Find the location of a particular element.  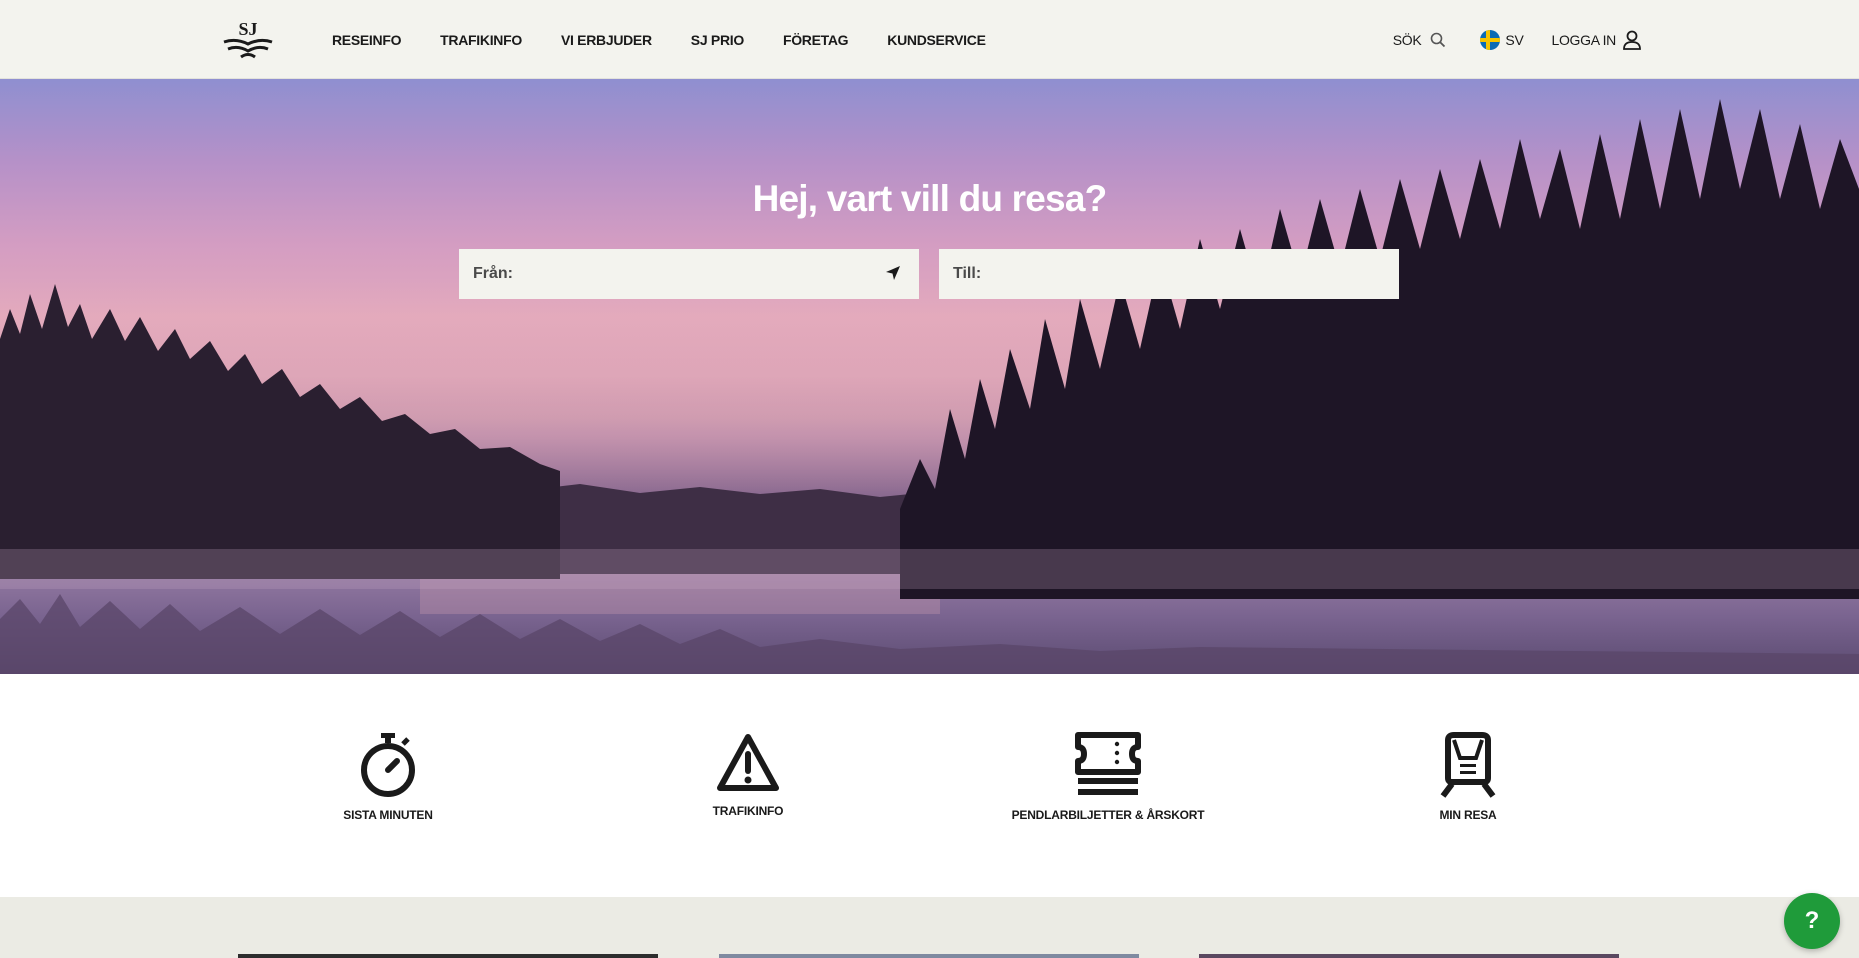

logo-text: SJ is located at coordinates (247, 29).